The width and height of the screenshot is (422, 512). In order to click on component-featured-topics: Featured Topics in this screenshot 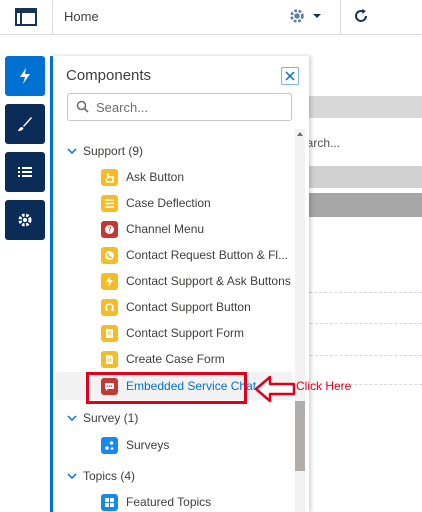, I will do `click(196, 502)`.